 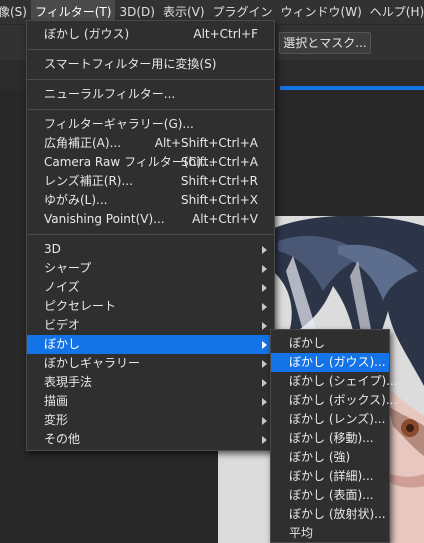 I want to click on submenu-noise: ノイズ, so click(x=150, y=287).